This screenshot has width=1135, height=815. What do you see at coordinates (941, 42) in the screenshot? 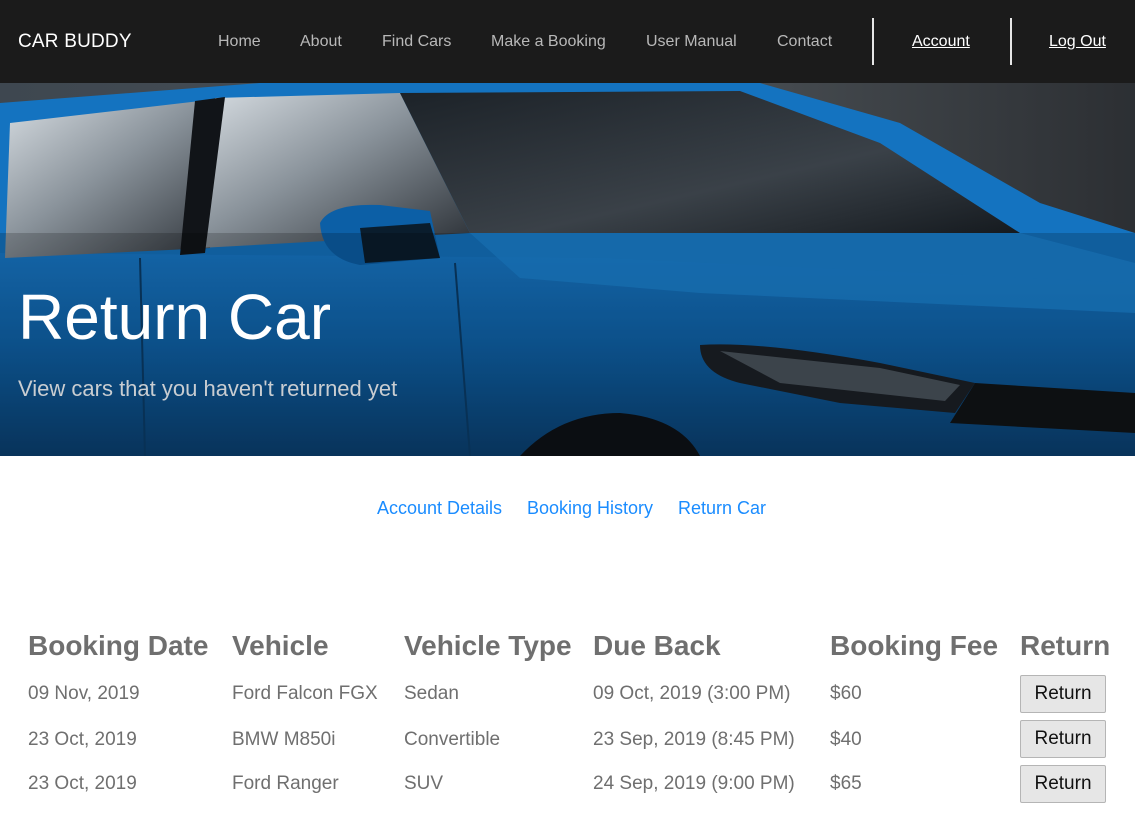
I see `nav-account-link: Account` at bounding box center [941, 42].